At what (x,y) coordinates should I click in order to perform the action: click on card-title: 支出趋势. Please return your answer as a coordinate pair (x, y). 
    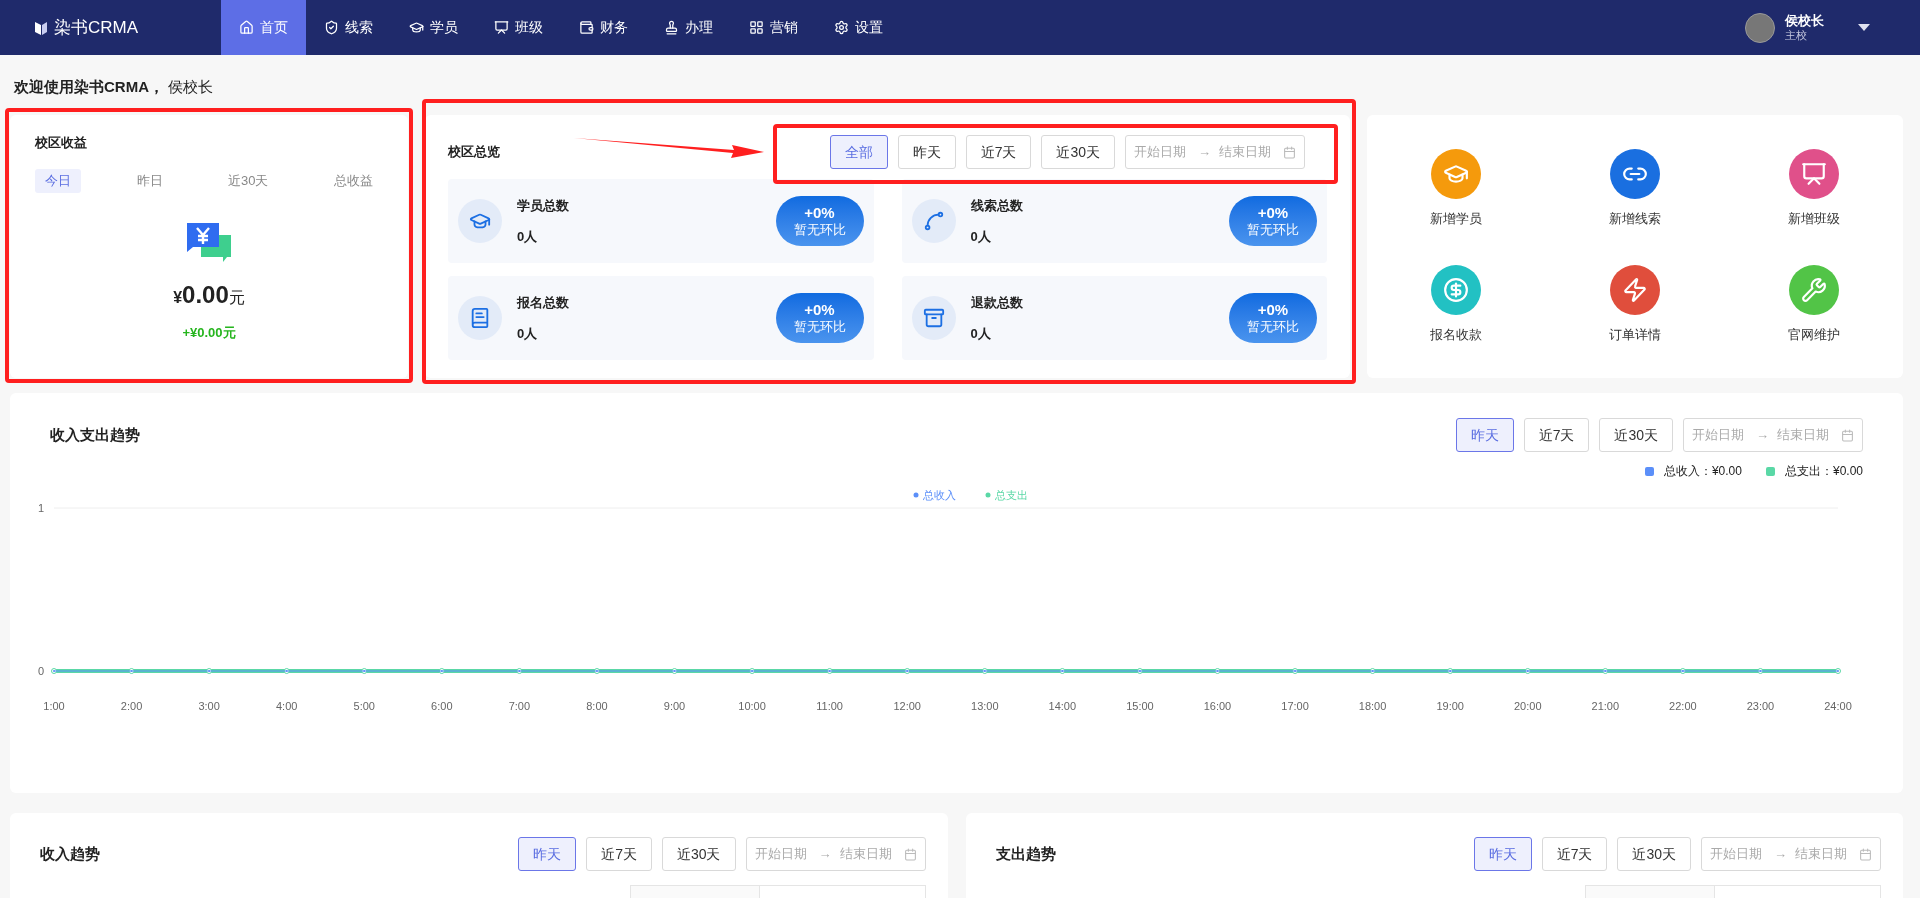
    Looking at the image, I should click on (1025, 853).